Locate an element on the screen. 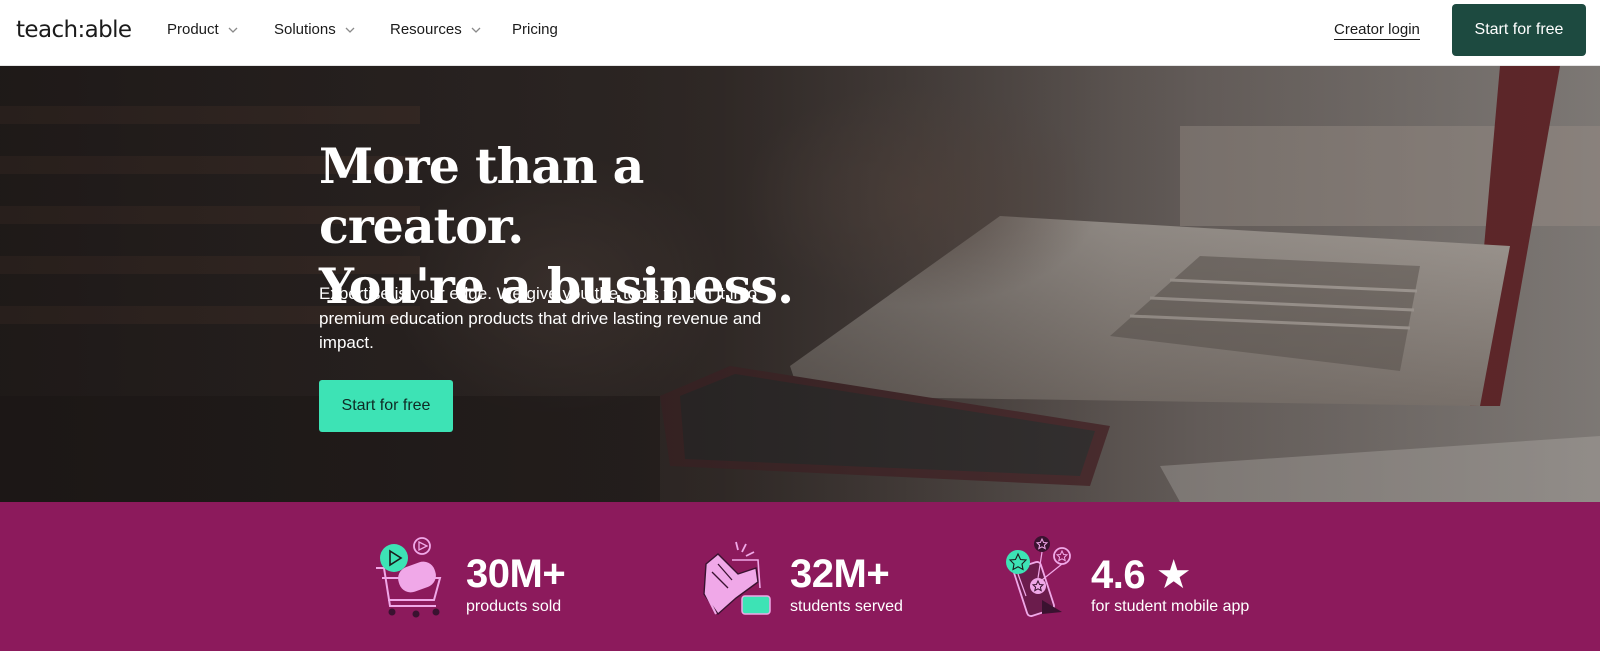 This screenshot has height=651, width=1600. nav-item-label: Resources is located at coordinates (426, 29).